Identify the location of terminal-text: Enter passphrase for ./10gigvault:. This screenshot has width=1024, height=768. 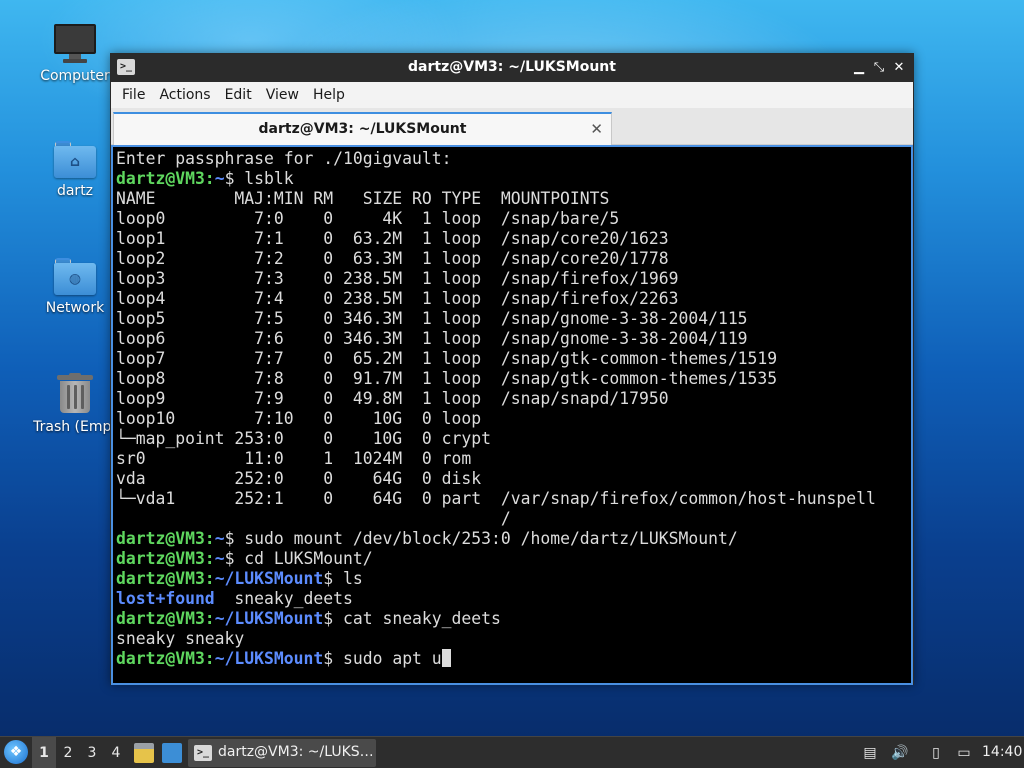
(284, 158).